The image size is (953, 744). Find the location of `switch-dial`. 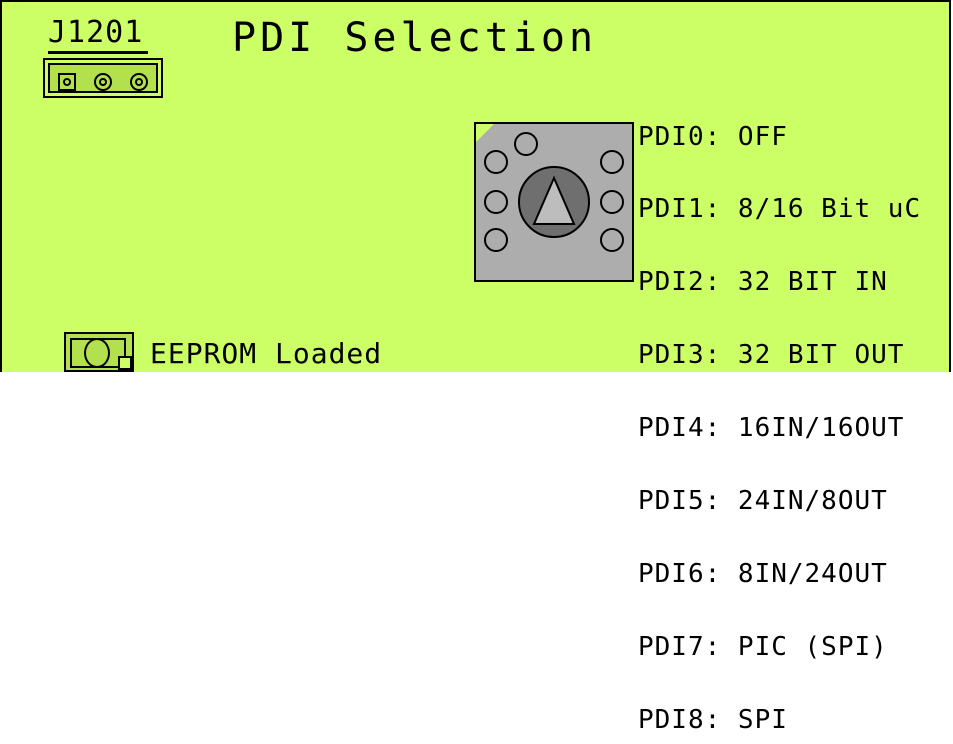

switch-dial is located at coordinates (554, 202).